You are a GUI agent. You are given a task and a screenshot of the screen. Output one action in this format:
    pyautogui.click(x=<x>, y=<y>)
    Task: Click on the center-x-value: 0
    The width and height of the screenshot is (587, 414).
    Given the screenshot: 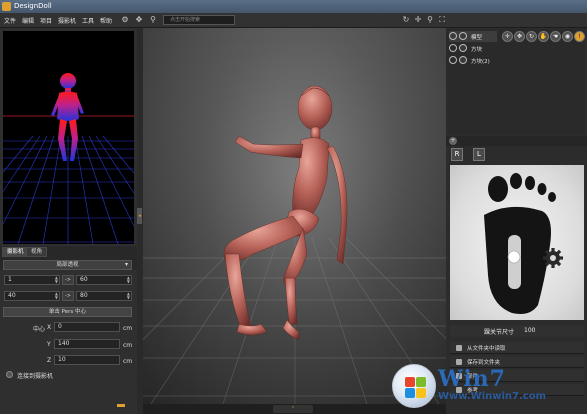 What is the action you would take?
    pyautogui.click(x=60, y=326)
    